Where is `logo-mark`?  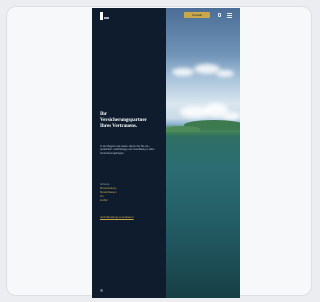 logo-mark is located at coordinates (101, 16).